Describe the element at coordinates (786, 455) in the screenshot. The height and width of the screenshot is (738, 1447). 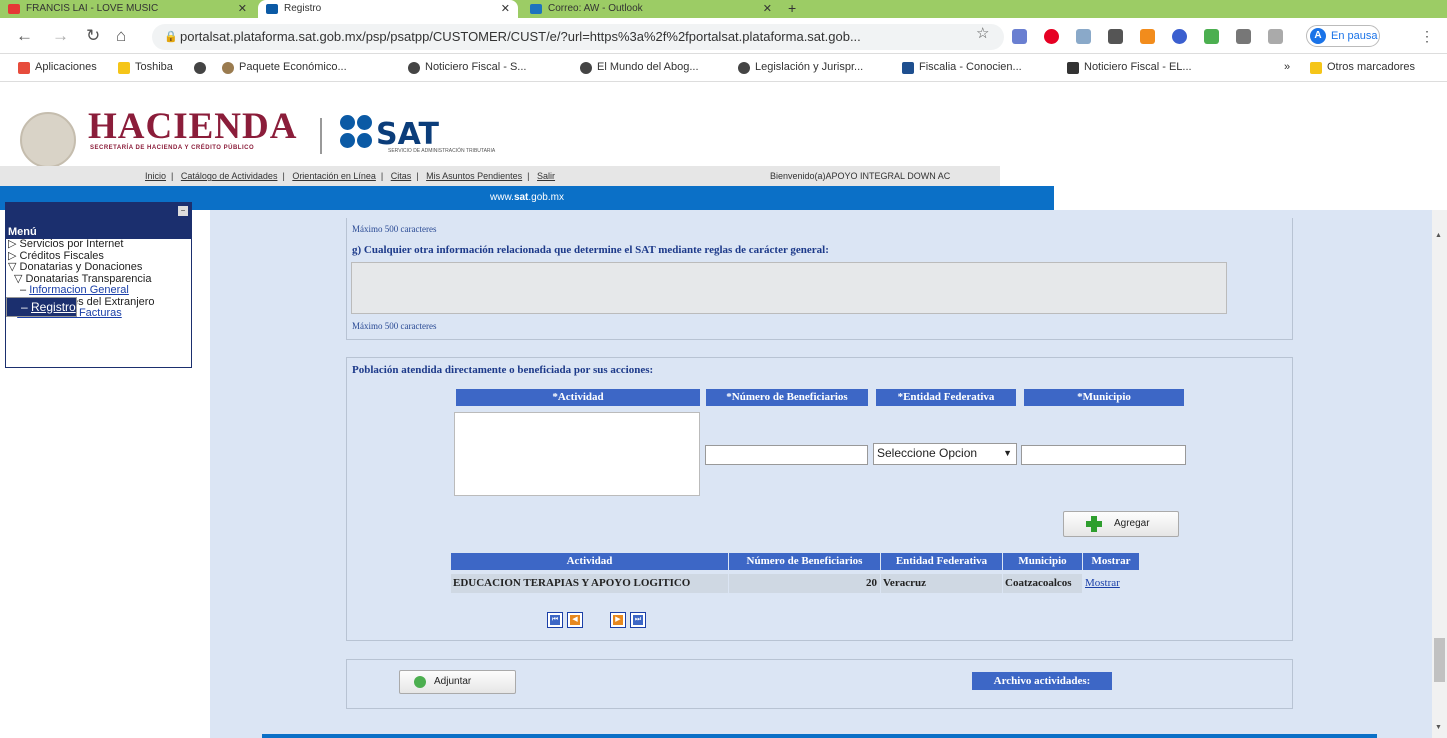
I see `beneficiarios-input` at that location.